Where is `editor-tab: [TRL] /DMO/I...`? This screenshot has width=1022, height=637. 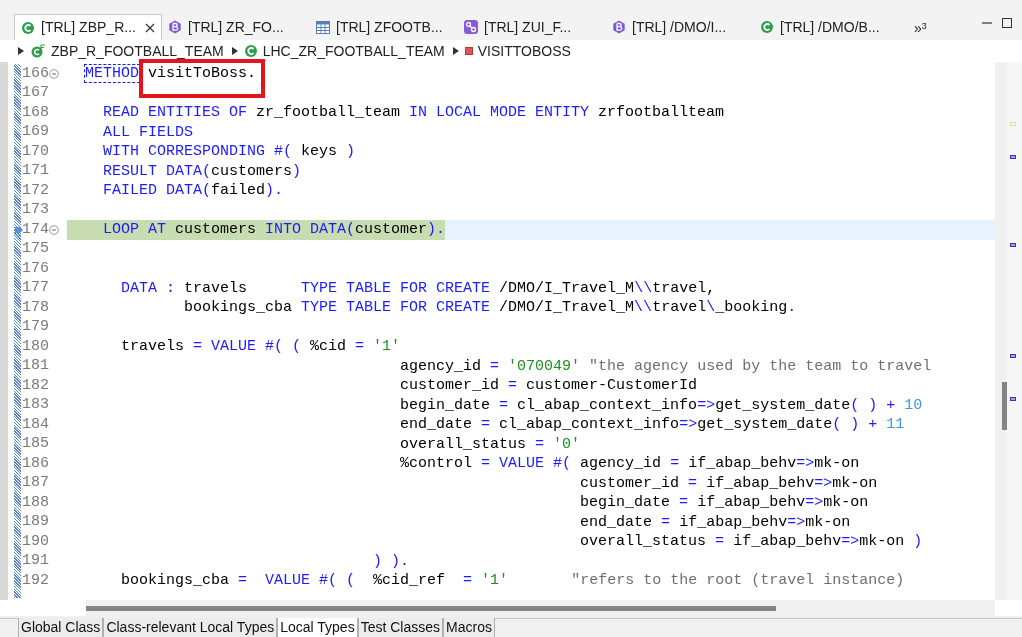
editor-tab: [TRL] /DMO/I... is located at coordinates (680, 27).